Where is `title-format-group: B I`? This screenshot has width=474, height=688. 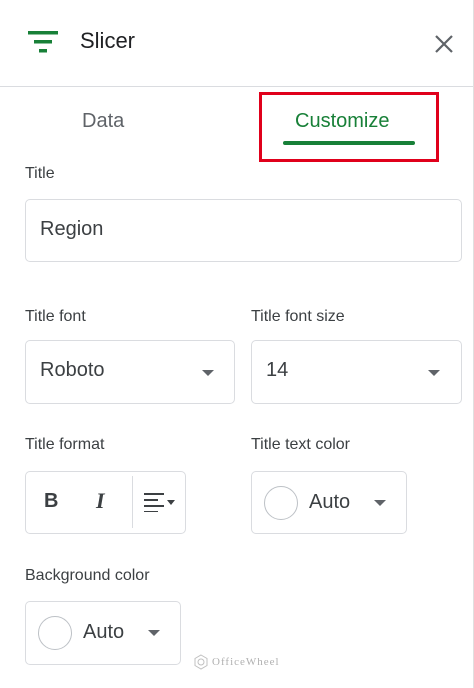
title-format-group: B I is located at coordinates (105, 502).